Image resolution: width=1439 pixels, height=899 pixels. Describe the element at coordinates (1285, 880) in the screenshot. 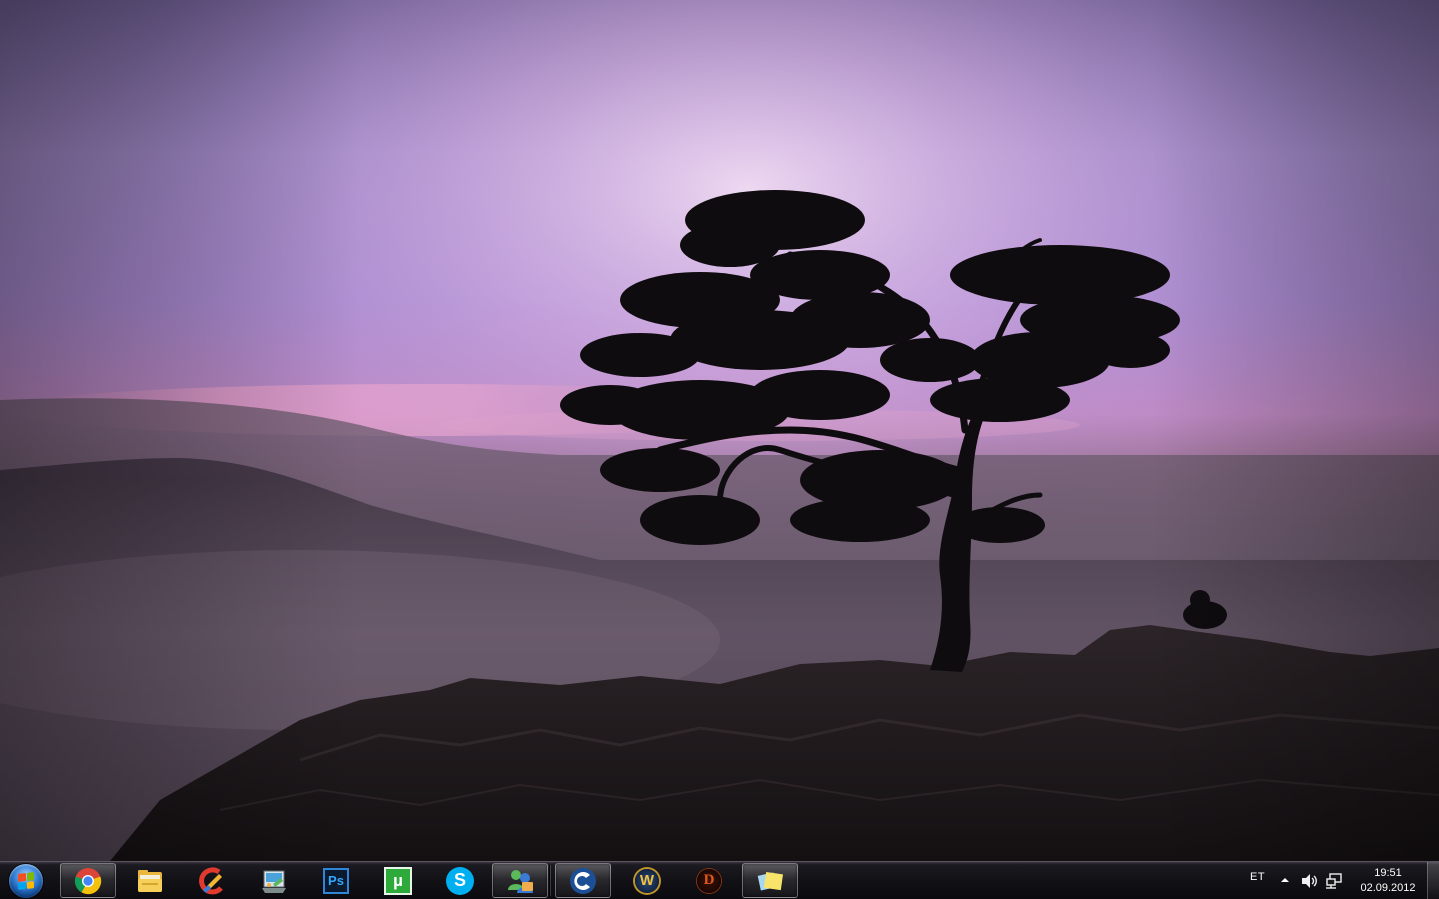

I see `chevron-up-icon` at that location.